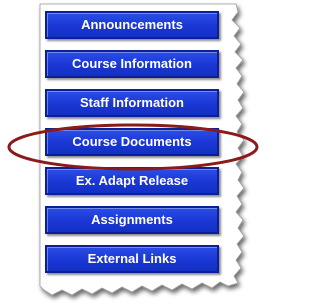 The height and width of the screenshot is (305, 320). I want to click on ex-adapt-release-label: Ex. Adapt Release, so click(132, 180).